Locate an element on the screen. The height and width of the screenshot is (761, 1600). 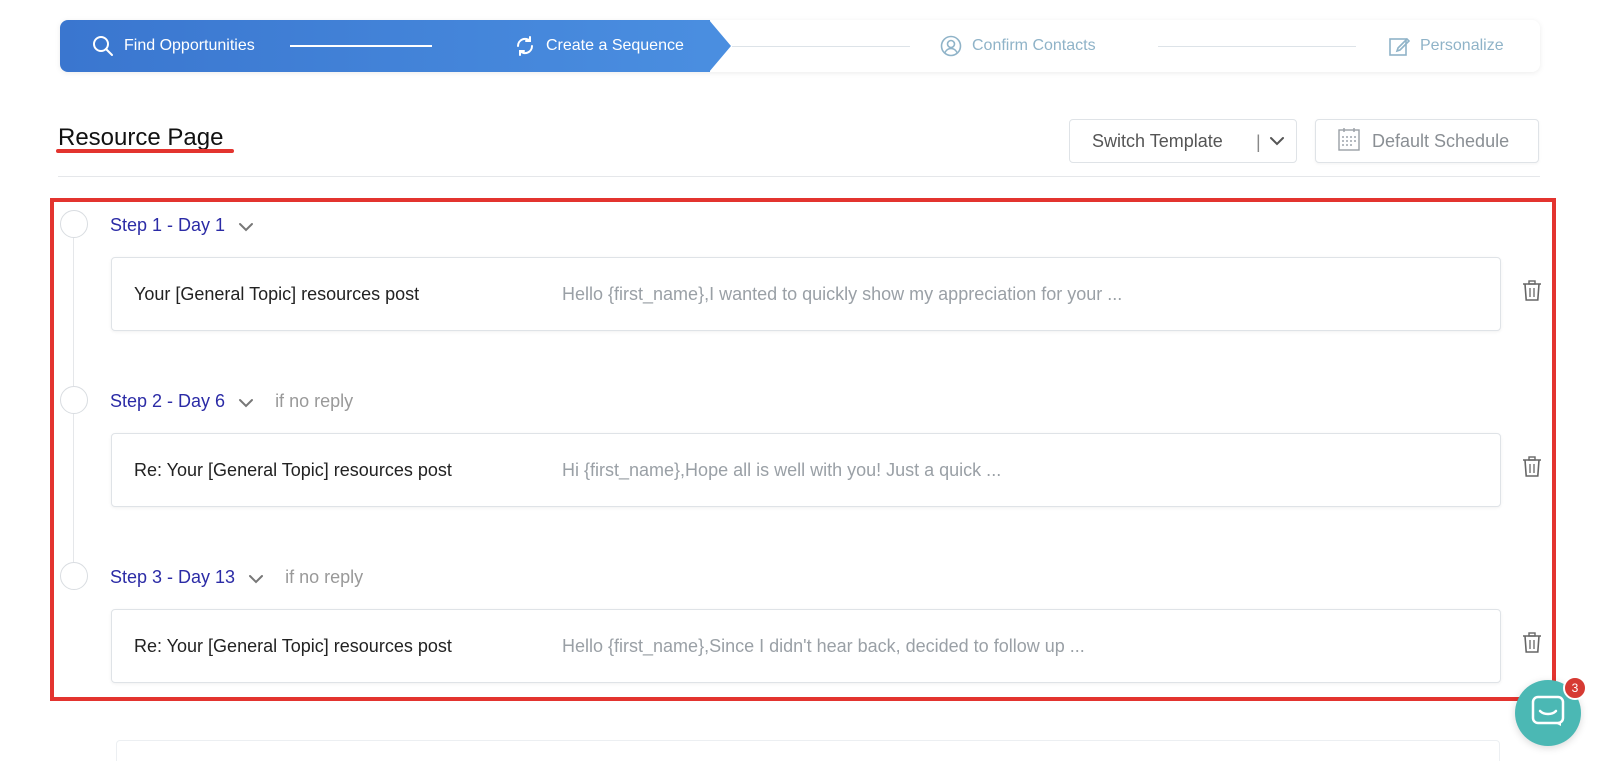
step-find-opportunities: Find Opportunities is located at coordinates (173, 46).